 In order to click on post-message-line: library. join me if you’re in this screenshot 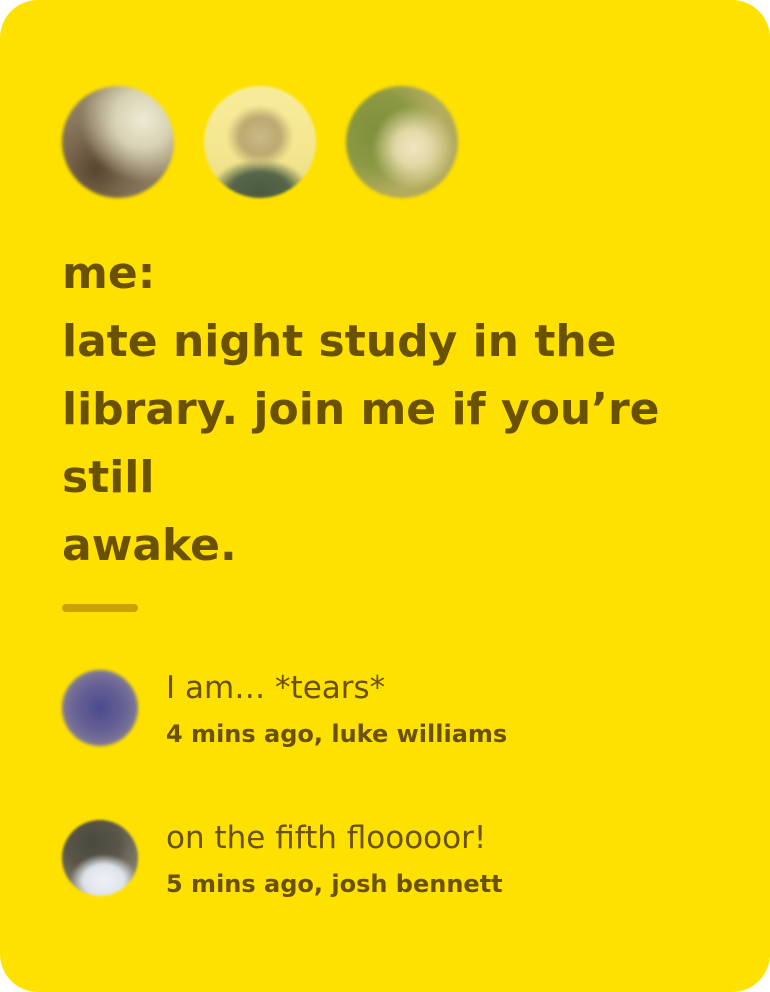, I will do `click(361, 409)`.